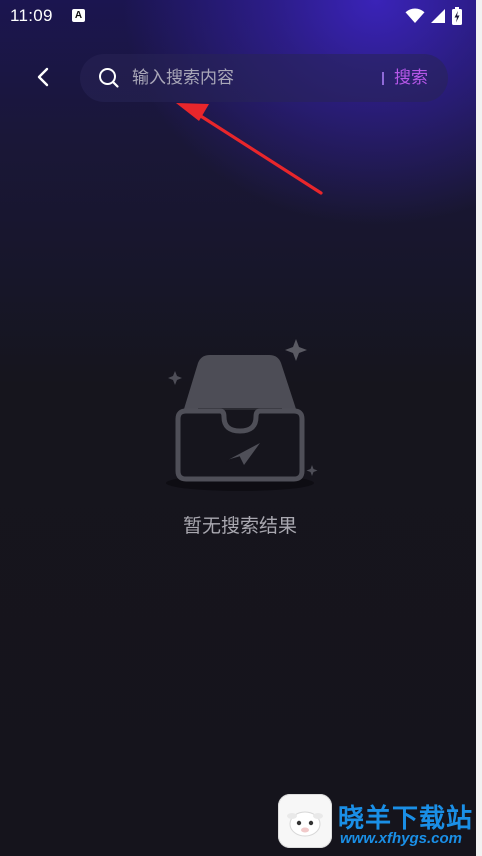 The image size is (482, 856). What do you see at coordinates (401, 838) in the screenshot?
I see `watermark-url: www.xfhygs.com` at bounding box center [401, 838].